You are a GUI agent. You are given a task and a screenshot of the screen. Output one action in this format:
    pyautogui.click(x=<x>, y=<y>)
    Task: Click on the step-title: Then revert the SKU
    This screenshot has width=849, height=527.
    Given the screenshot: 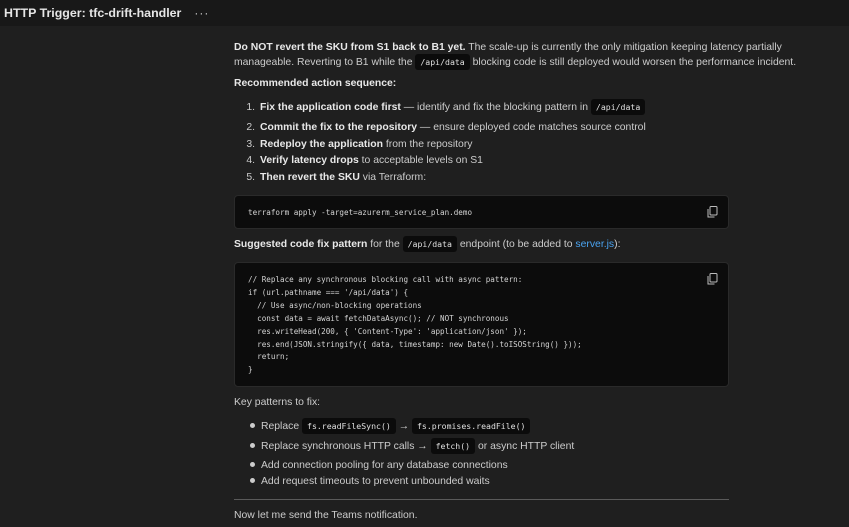 What is the action you would take?
    pyautogui.click(x=310, y=177)
    